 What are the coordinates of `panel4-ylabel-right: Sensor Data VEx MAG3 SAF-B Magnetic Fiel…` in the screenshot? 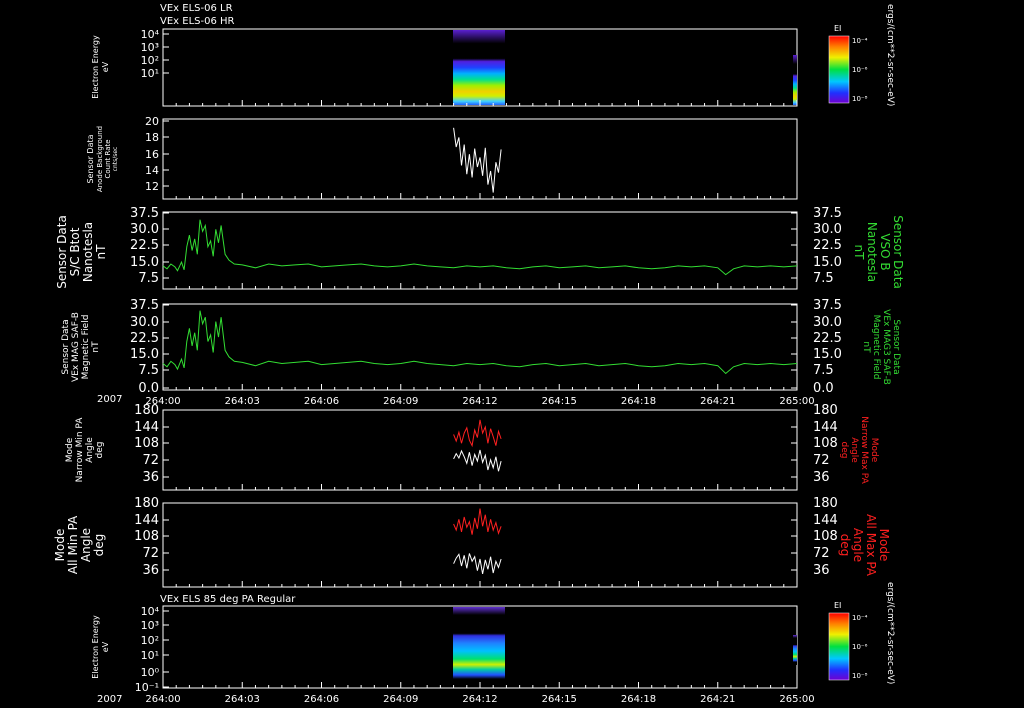 It's located at (881, 347).